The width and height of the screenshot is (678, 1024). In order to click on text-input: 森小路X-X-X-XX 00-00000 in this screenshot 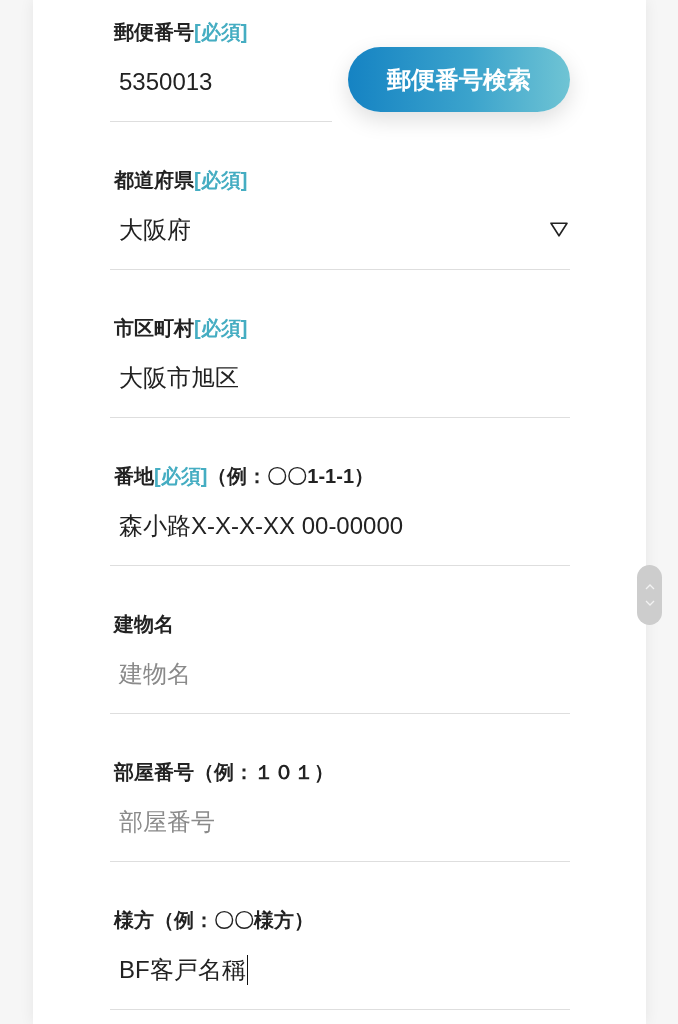, I will do `click(340, 531)`.